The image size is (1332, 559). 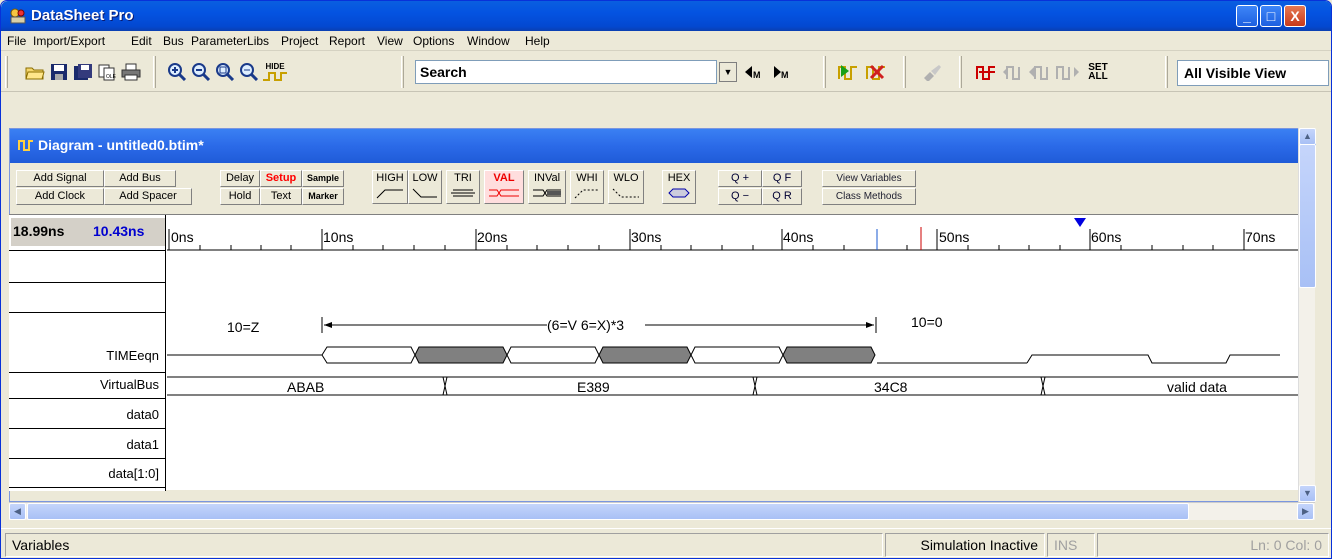 What do you see at coordinates (59, 72) in the screenshot?
I see `save-icon` at bounding box center [59, 72].